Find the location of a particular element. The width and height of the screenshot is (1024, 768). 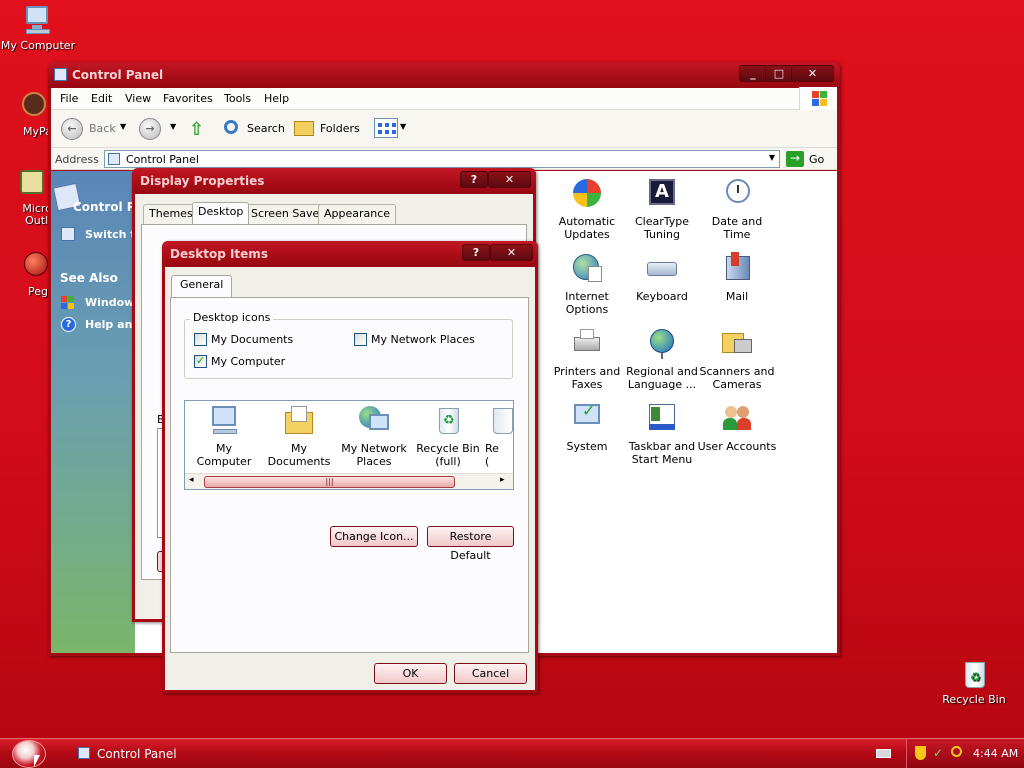

control-panel-titlebar: Control Panel _ □ ✕ is located at coordinates (444, 75).